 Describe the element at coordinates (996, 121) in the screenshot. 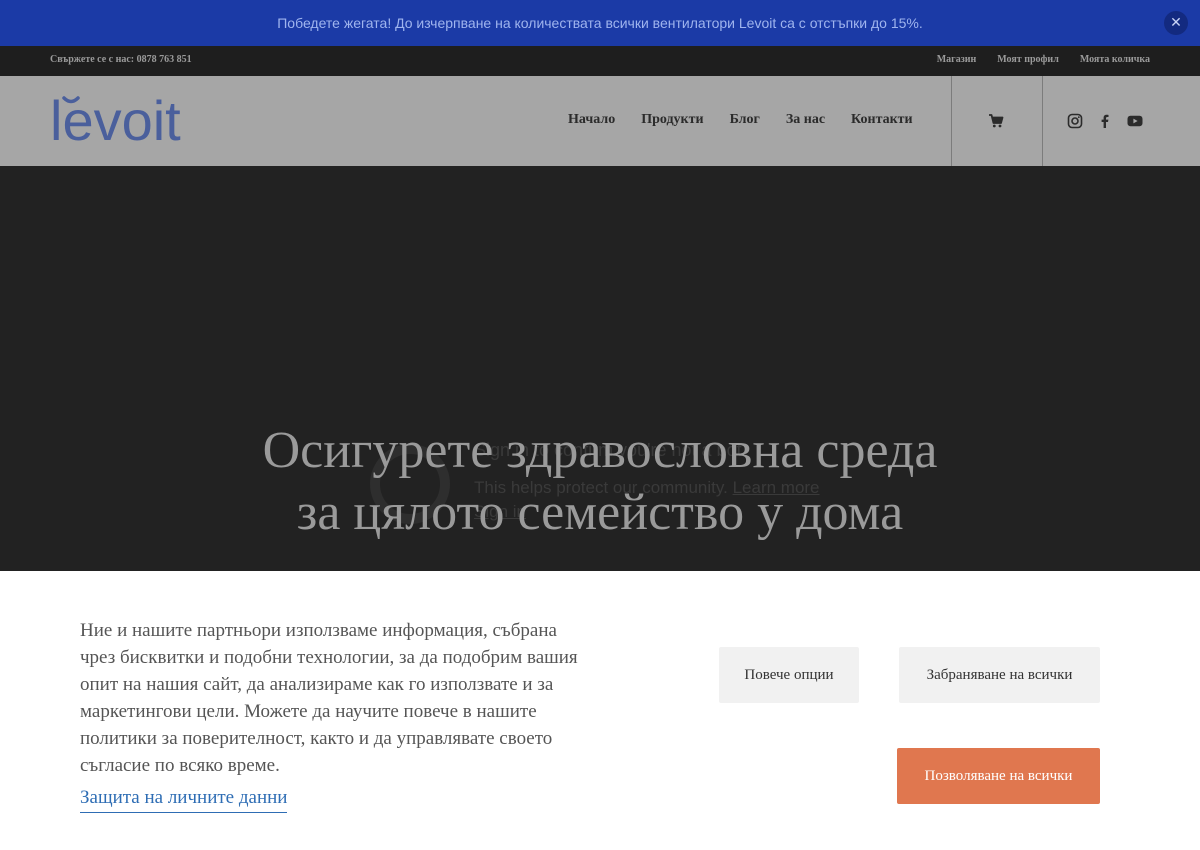

I see `cart-icon` at that location.